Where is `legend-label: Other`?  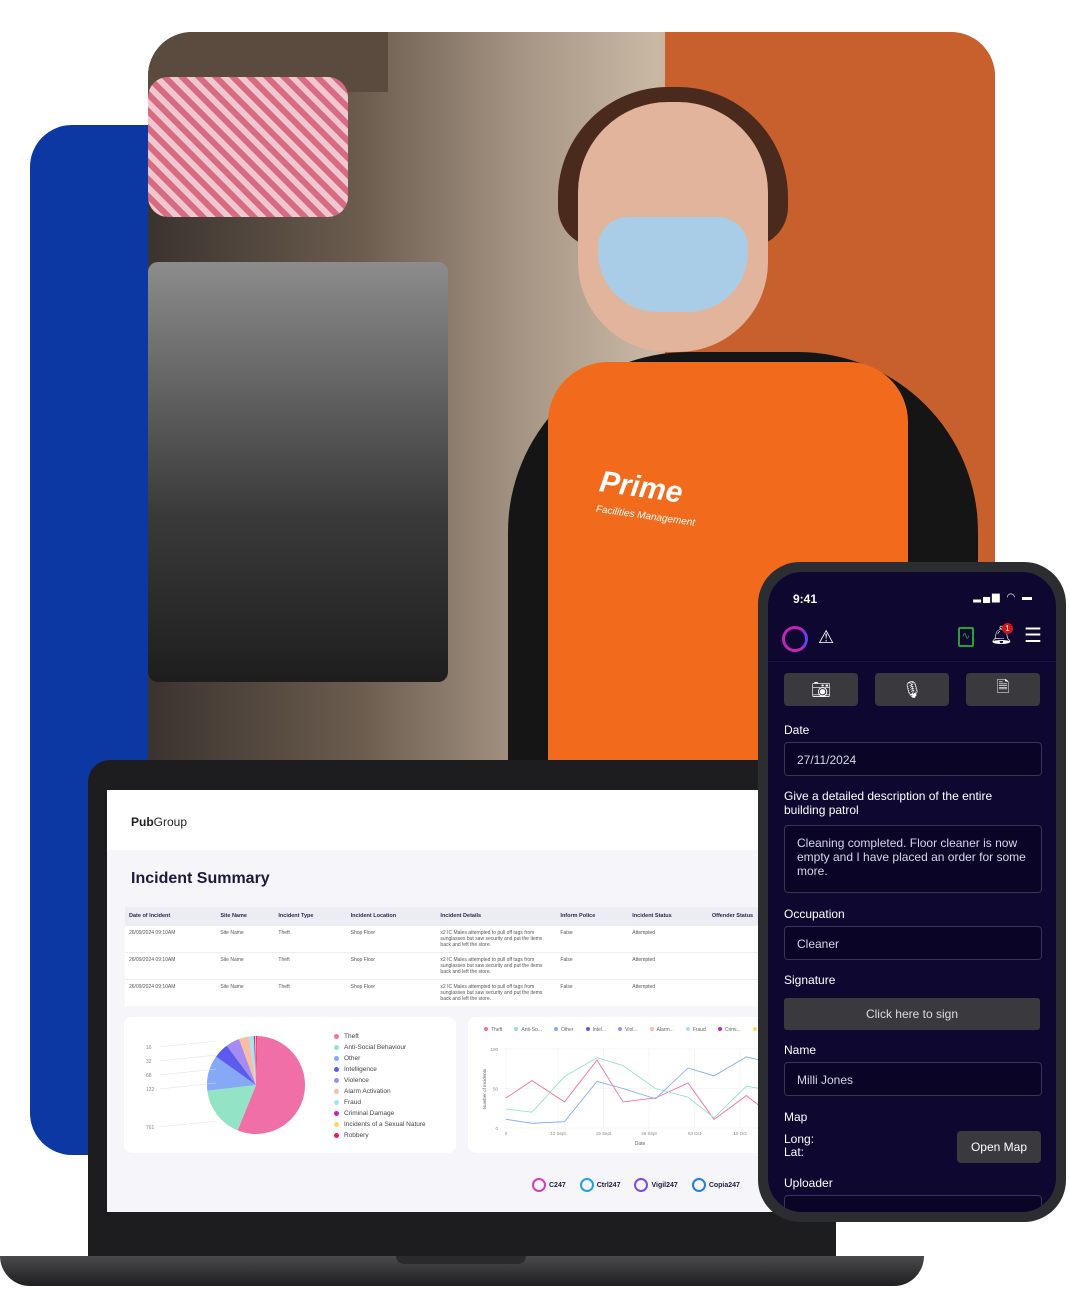
legend-label: Other is located at coordinates (567, 1030).